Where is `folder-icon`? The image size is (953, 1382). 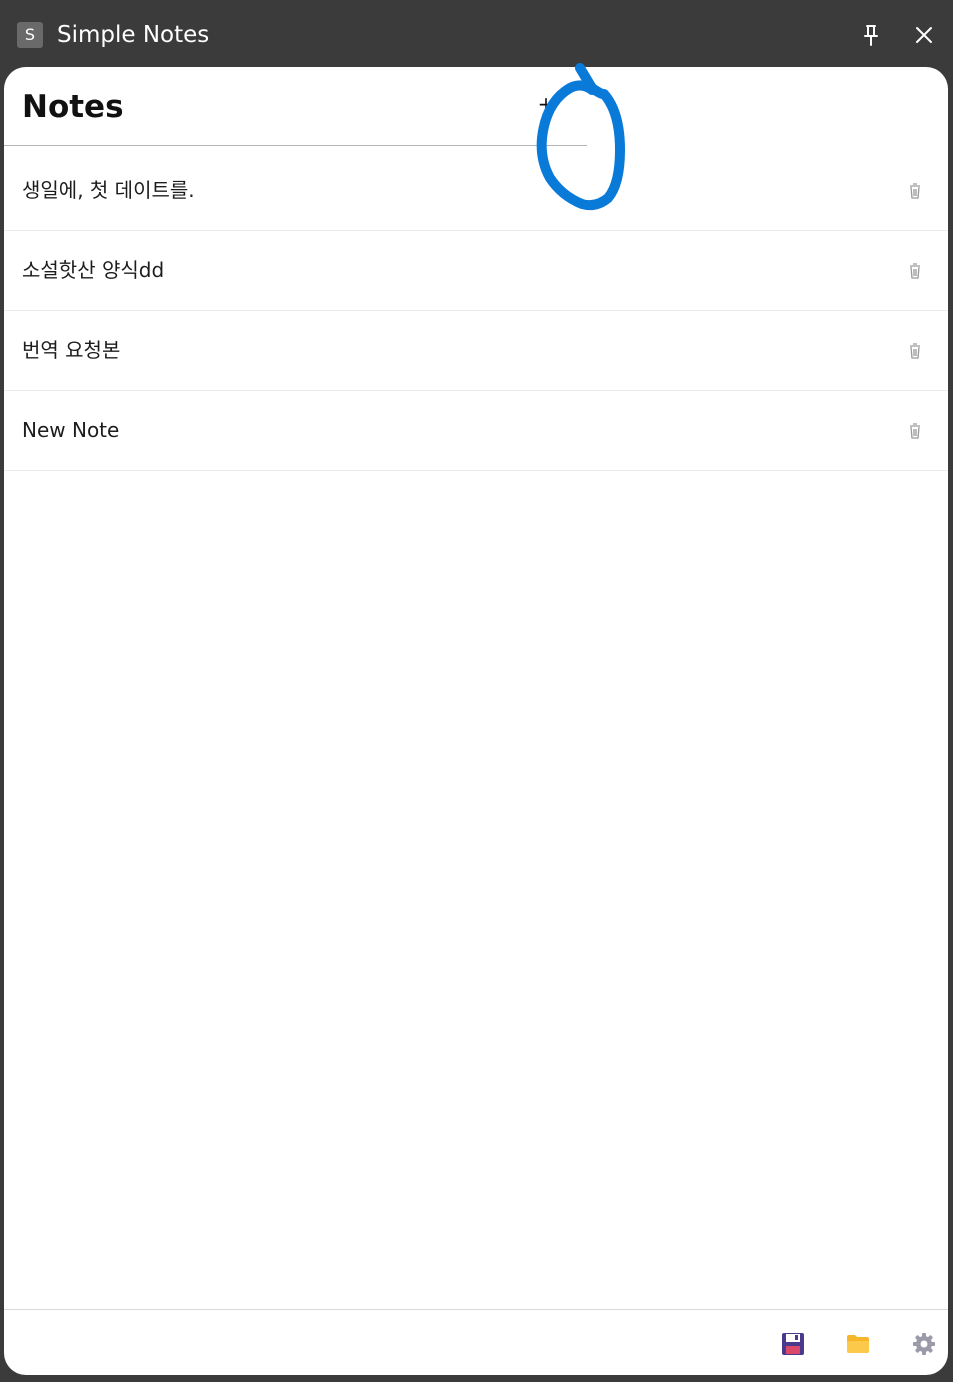 folder-icon is located at coordinates (858, 1344).